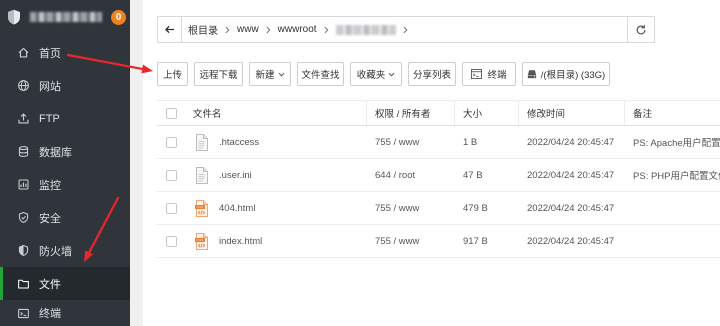  I want to click on sidebar-item-label: 监控, so click(50, 185).